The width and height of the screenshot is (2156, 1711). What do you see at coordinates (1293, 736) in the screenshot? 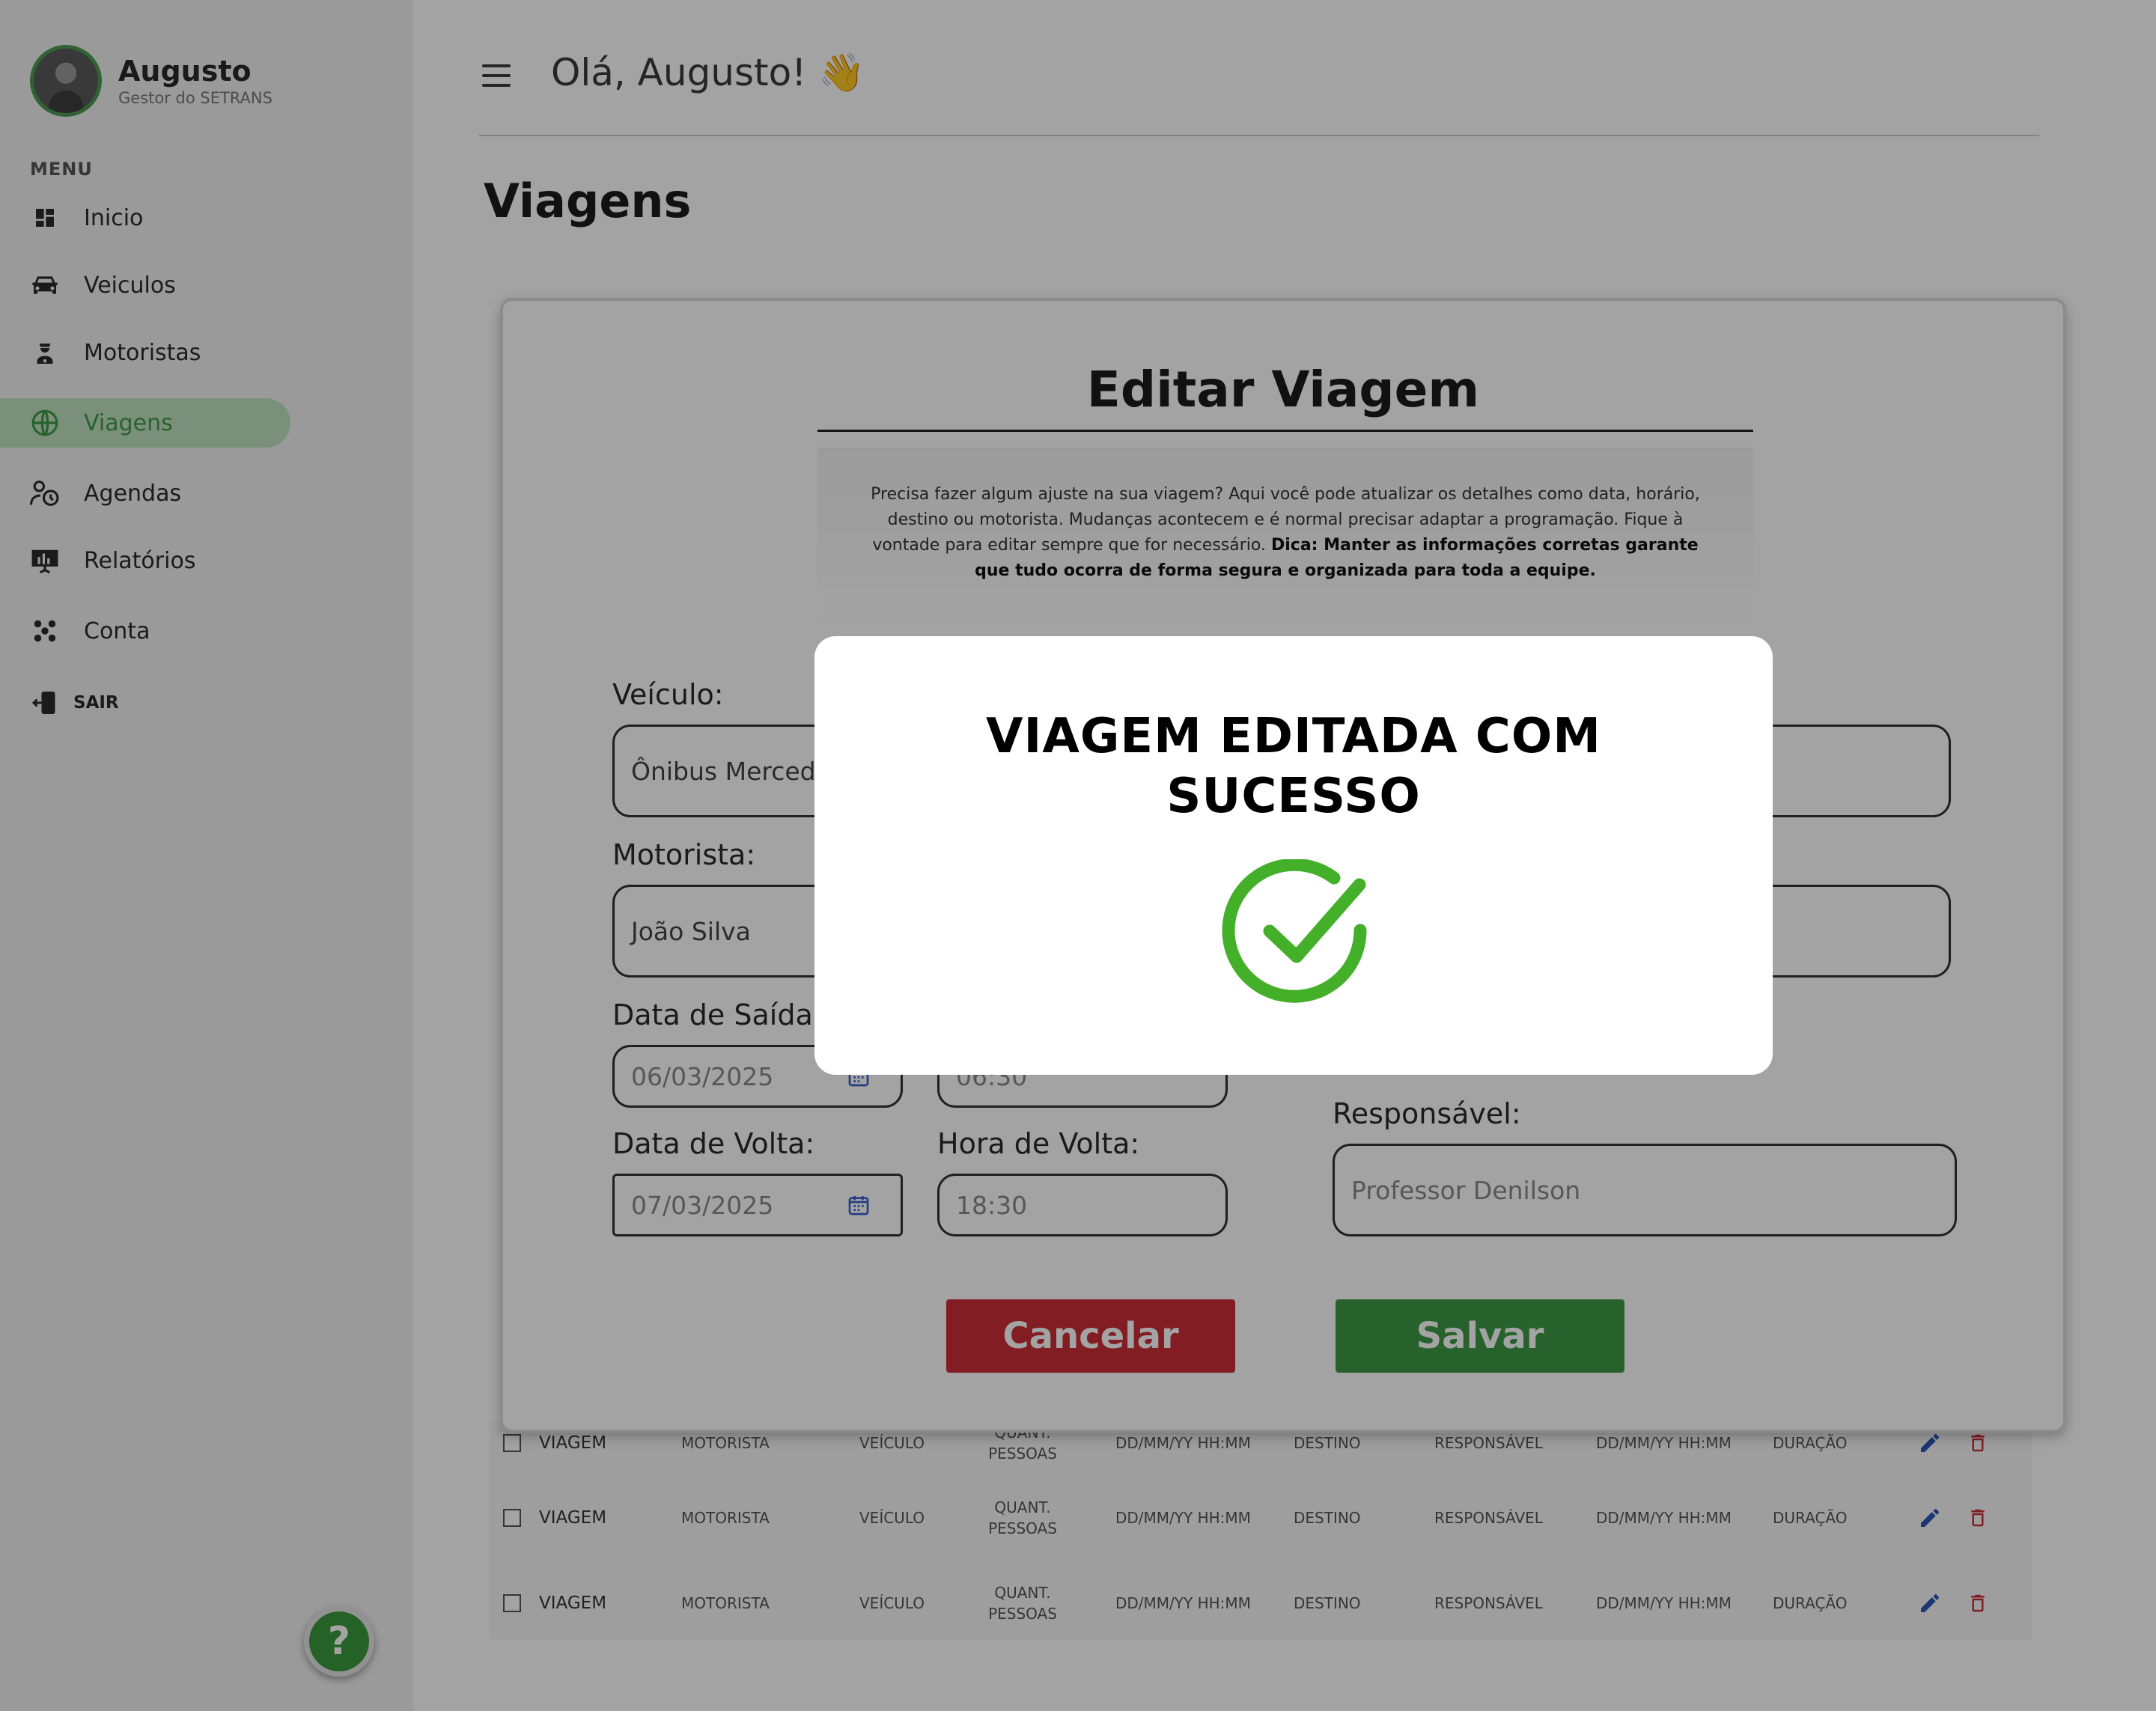
I see `success-message-line1: VIAGEM EDITADA COM` at bounding box center [1293, 736].